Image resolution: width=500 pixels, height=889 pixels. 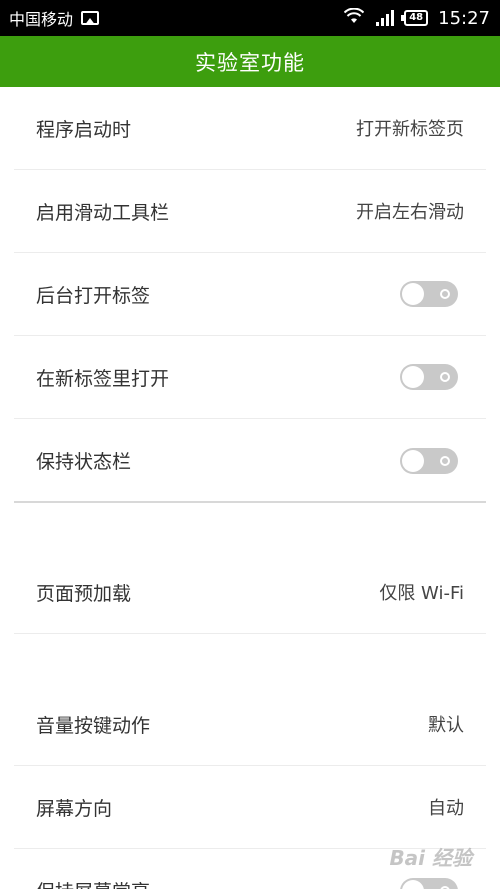 What do you see at coordinates (84, 462) in the screenshot?
I see `setting-label: 保持状态栏` at bounding box center [84, 462].